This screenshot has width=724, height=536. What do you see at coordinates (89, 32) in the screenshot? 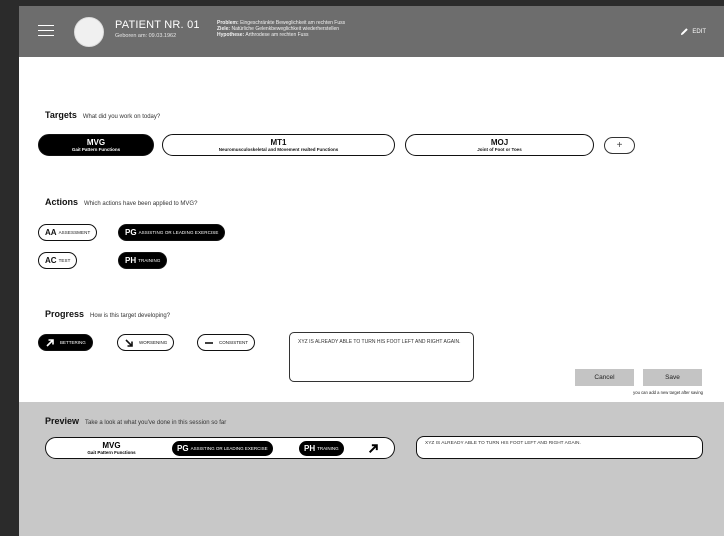
I see `avatar` at bounding box center [89, 32].